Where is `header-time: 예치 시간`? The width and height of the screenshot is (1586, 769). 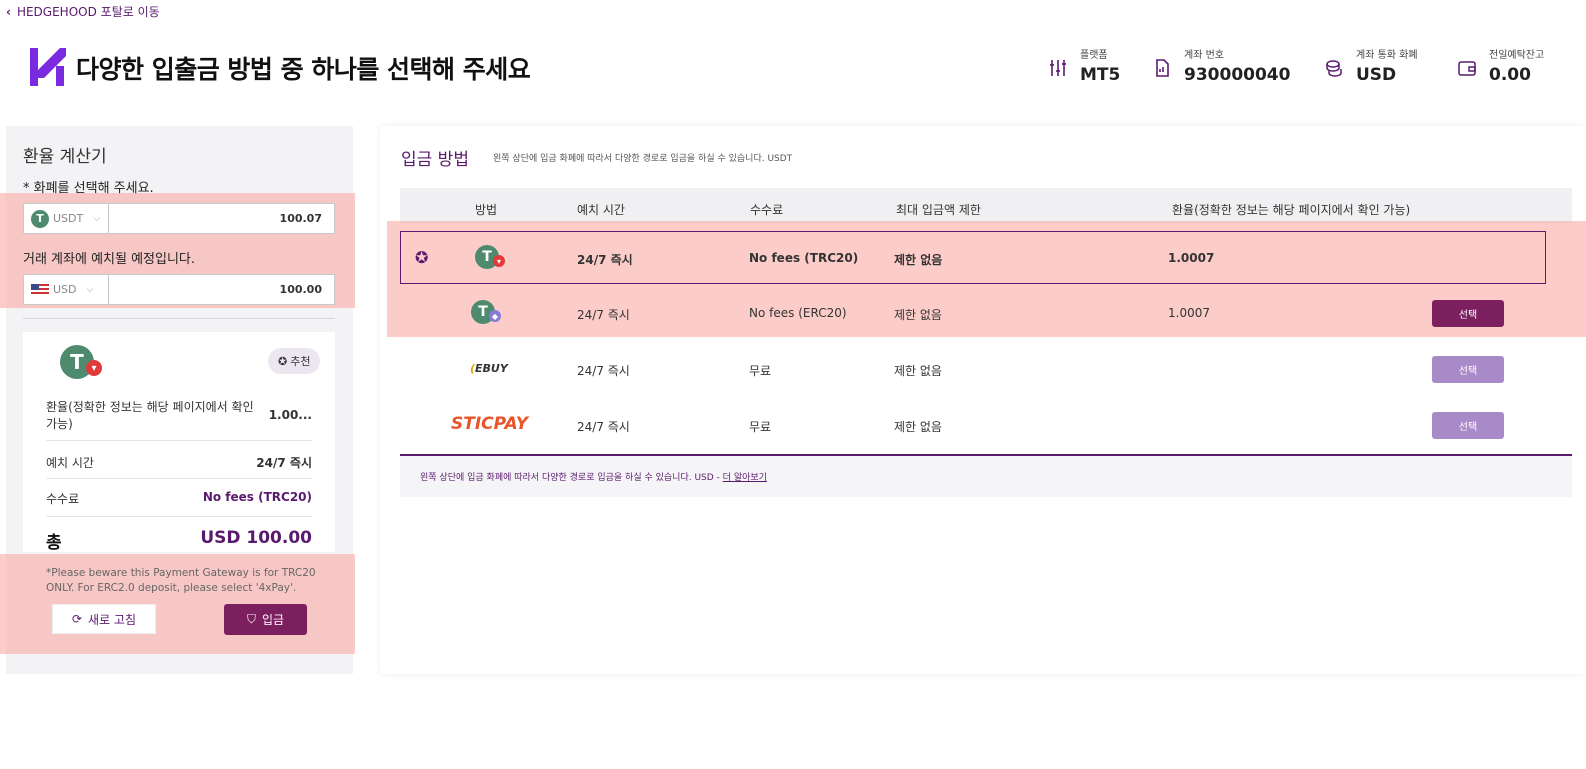
header-time: 예치 시간 is located at coordinates (601, 210).